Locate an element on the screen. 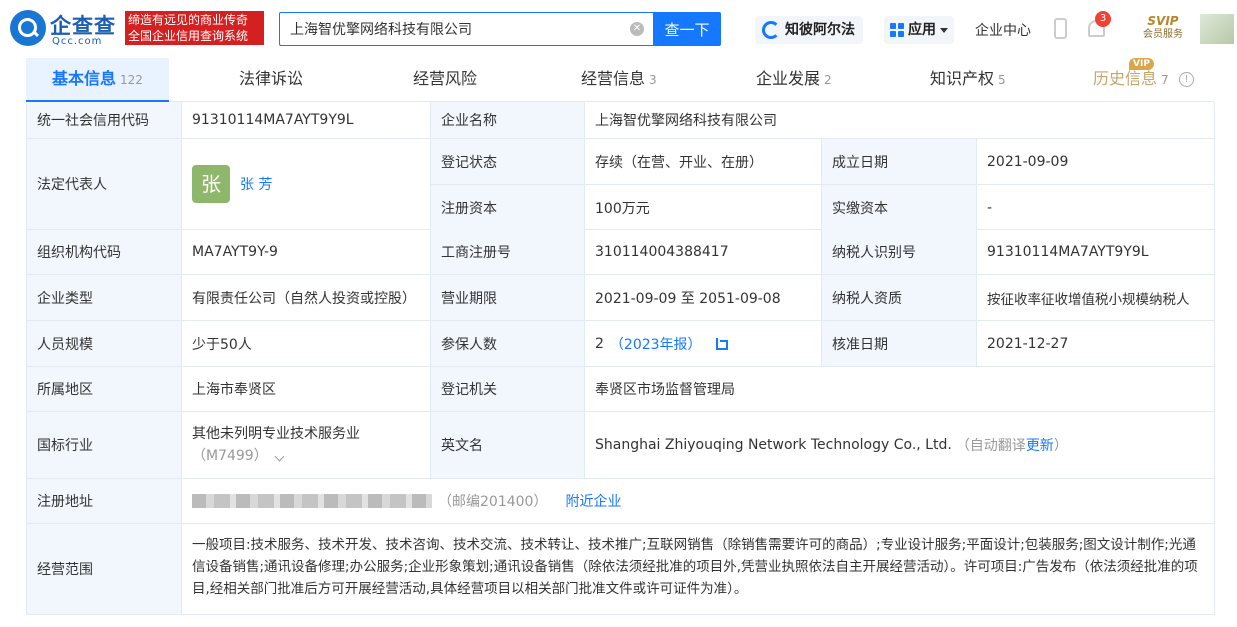 This screenshot has width=1237, height=627. biz-reg-no-label: 工商注册号 is located at coordinates (508, 252).